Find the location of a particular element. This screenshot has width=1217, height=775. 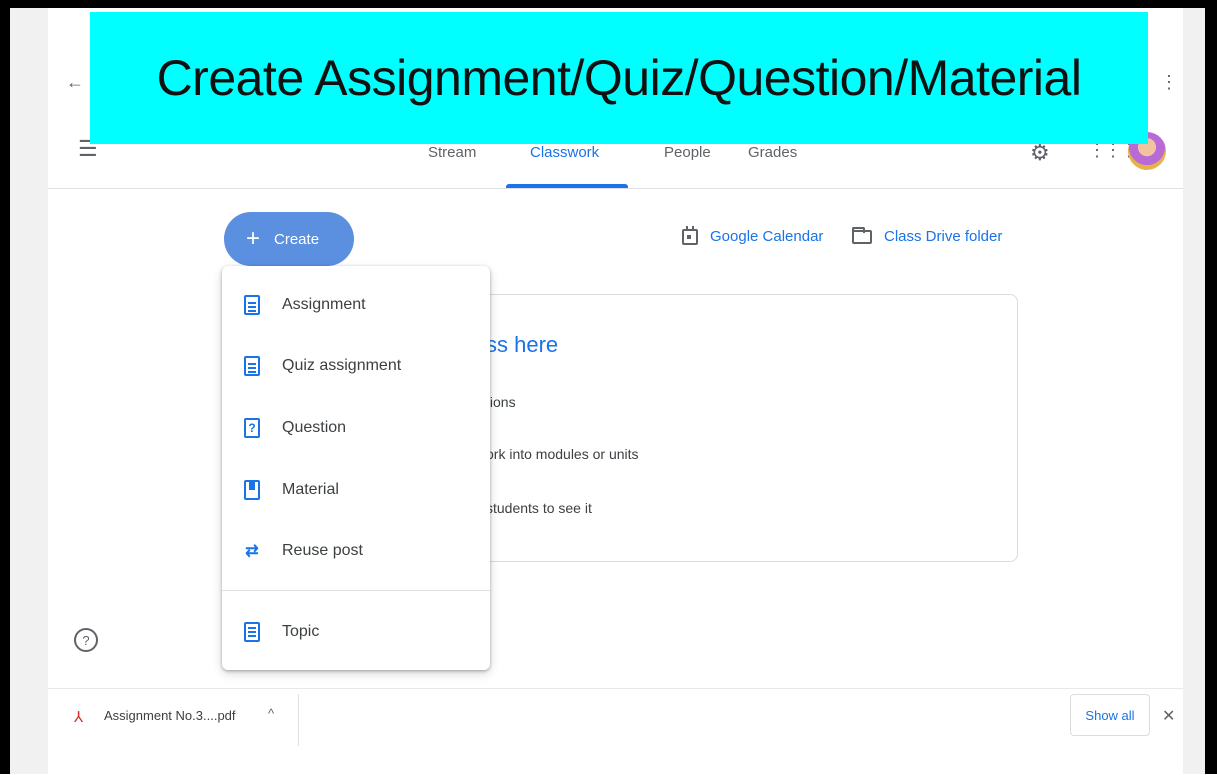

menu-item-label: Question is located at coordinates (314, 427).